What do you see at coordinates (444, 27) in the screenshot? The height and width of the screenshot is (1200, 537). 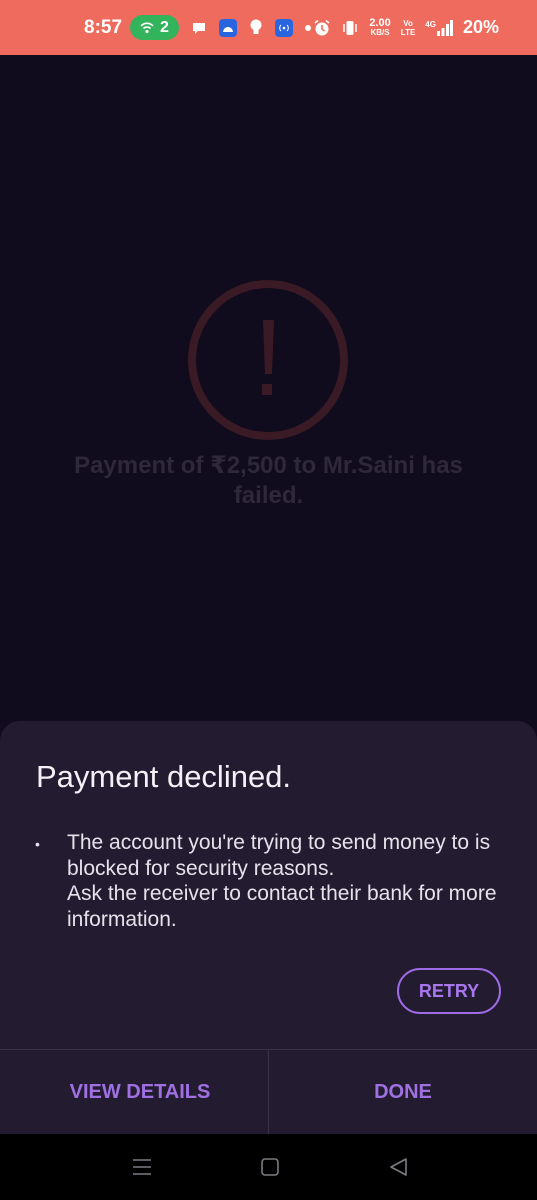 I see `signal-icon` at bounding box center [444, 27].